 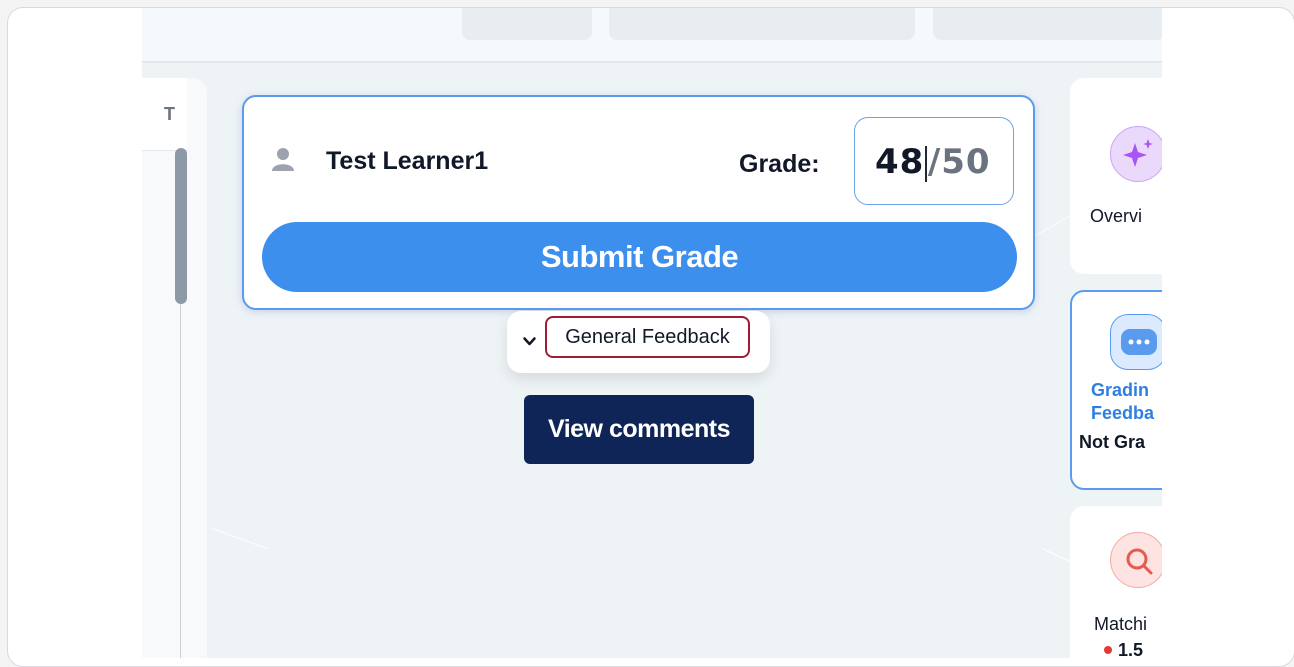 I want to click on general-feedback-label: General Feedback, so click(x=647, y=337).